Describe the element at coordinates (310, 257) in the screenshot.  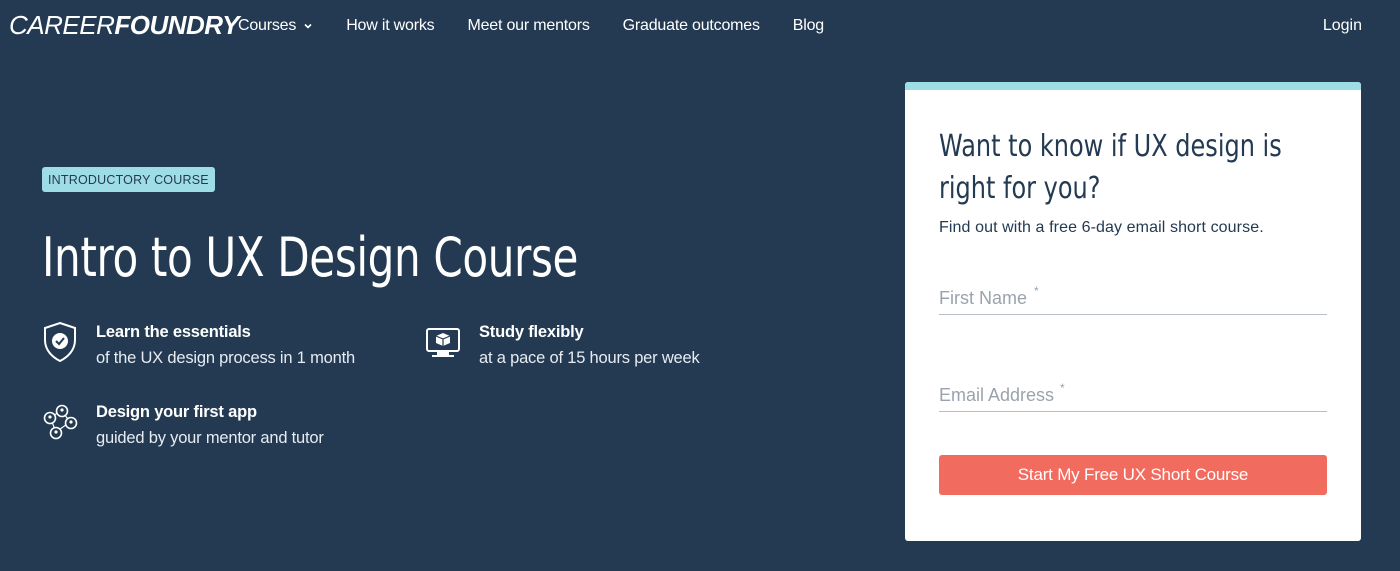
I see `page-title: Intro to UX Design Course` at that location.